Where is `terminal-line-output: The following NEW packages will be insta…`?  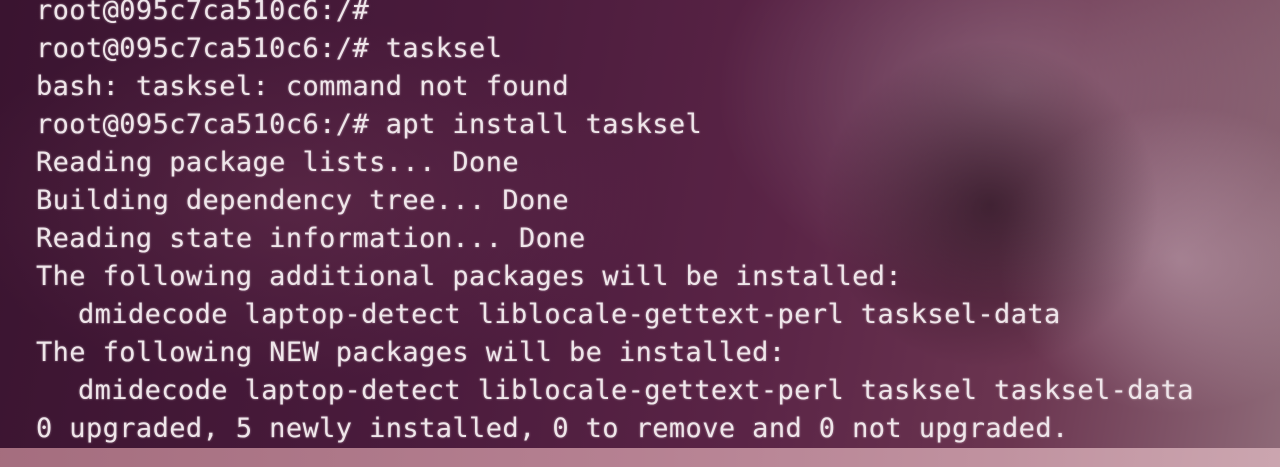 terminal-line-output: The following NEW packages will be insta… is located at coordinates (411, 352).